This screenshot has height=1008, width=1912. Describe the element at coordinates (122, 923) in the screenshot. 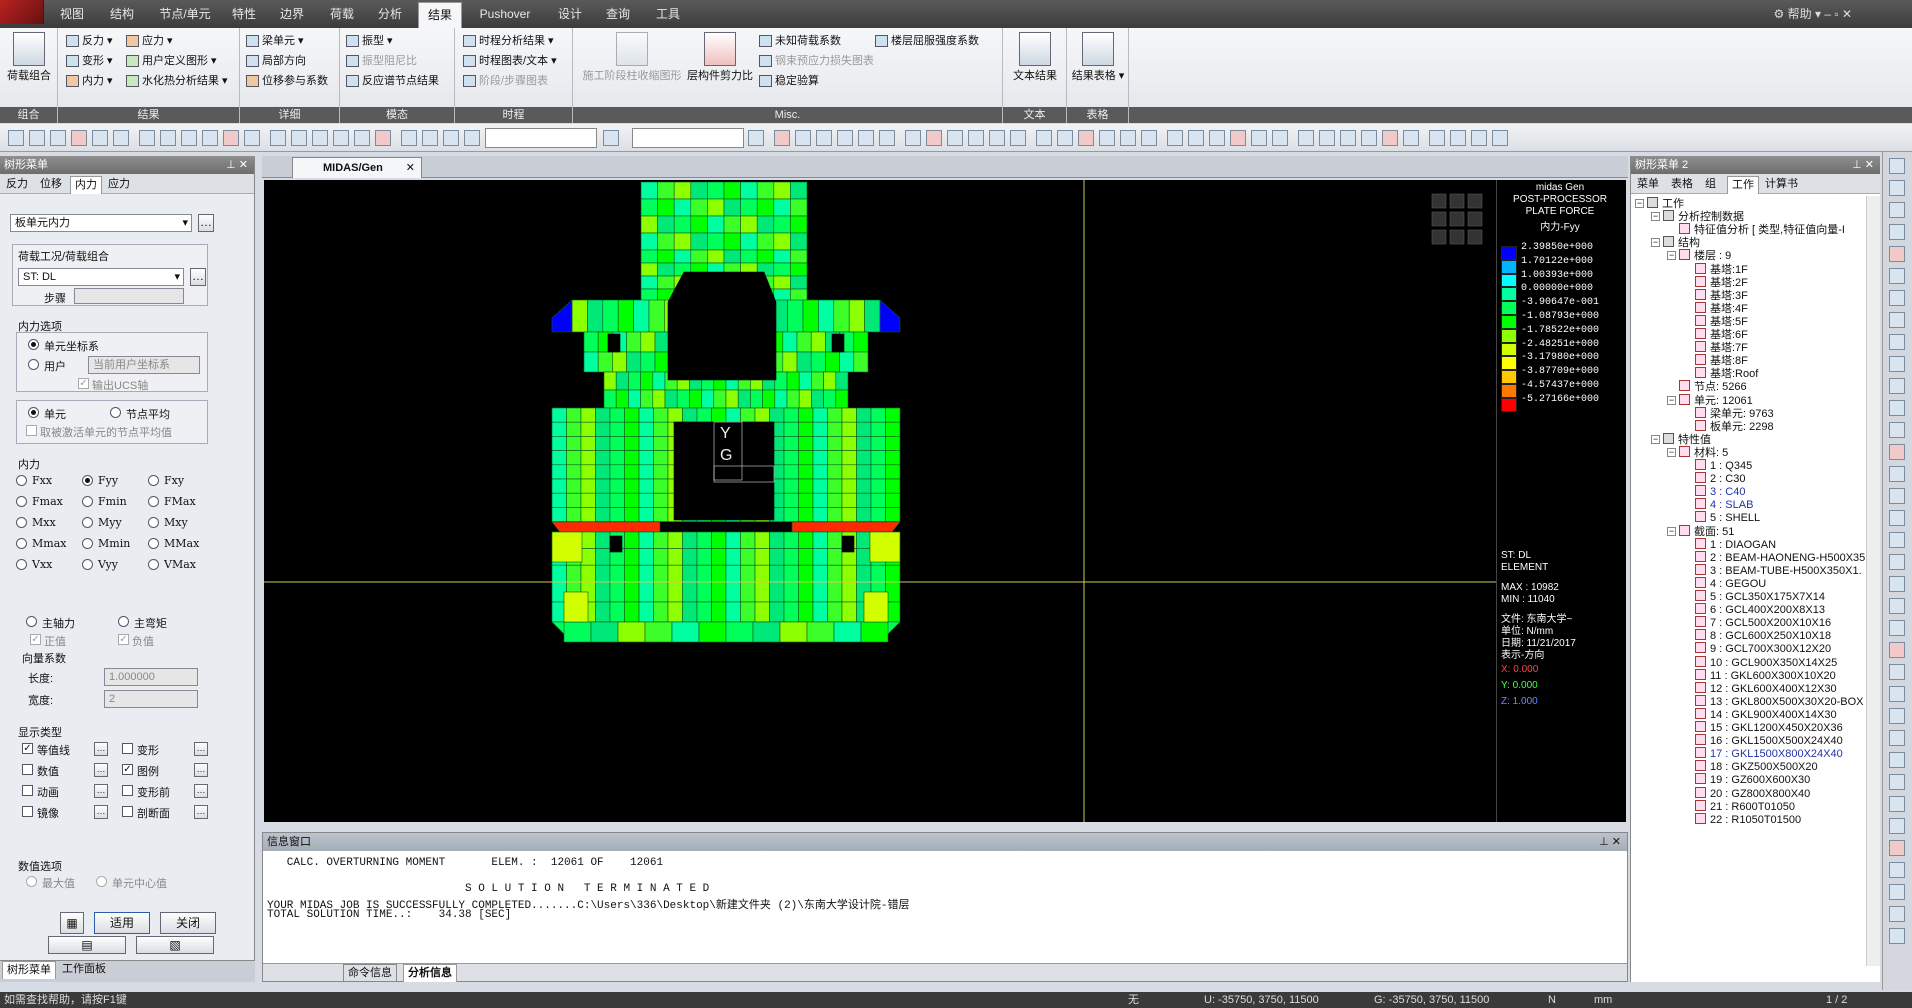

I see `apply-button: 适用` at that location.